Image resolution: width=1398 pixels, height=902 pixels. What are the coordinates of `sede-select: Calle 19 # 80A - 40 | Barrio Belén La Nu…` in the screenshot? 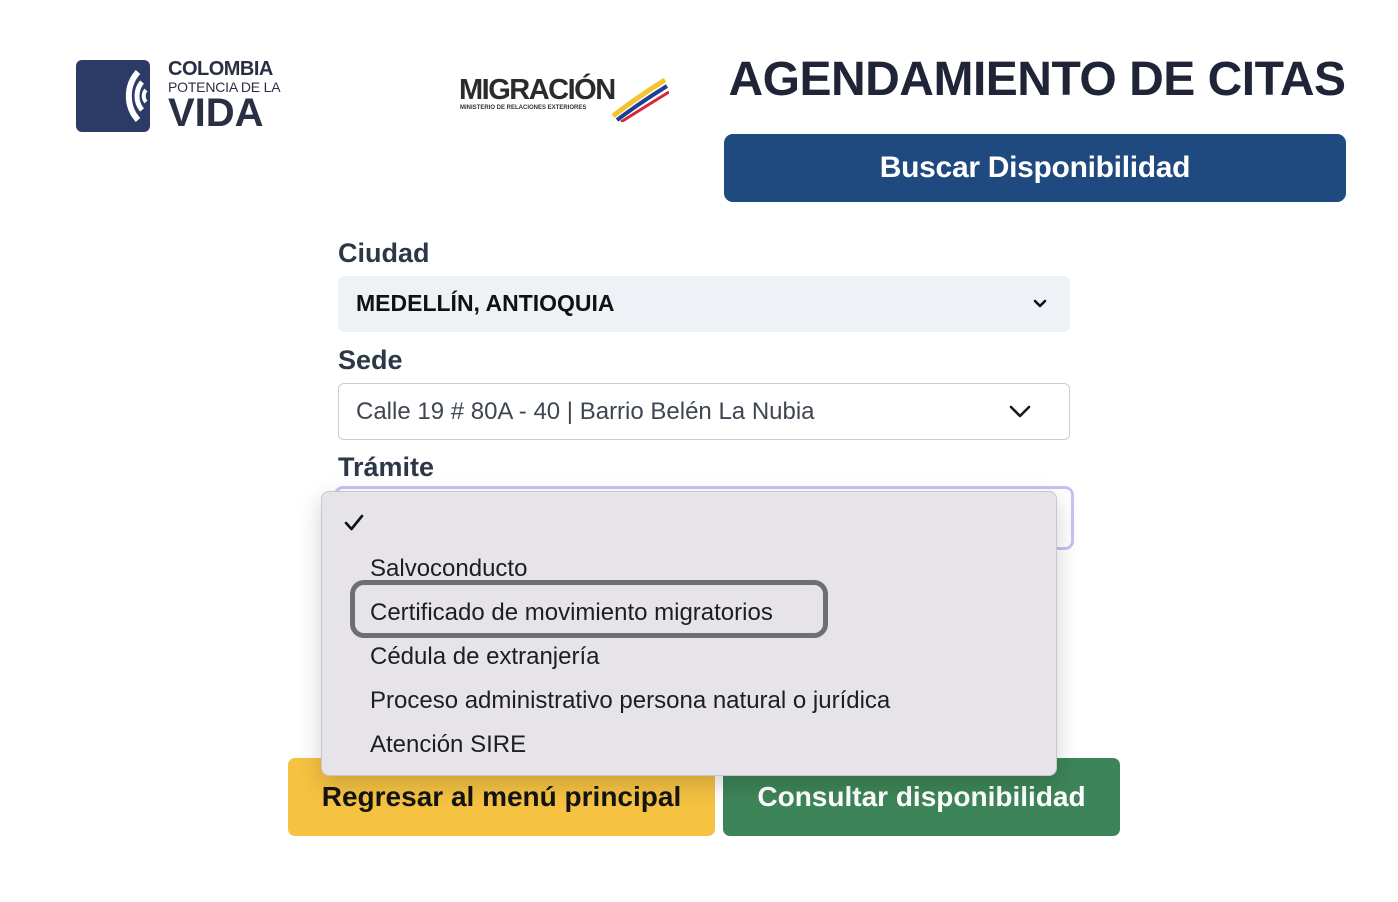 It's located at (704, 411).